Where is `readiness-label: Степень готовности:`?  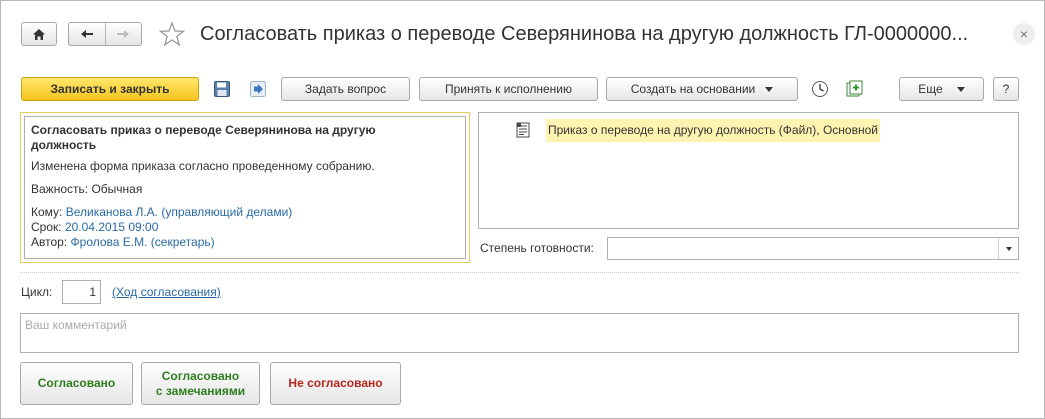
readiness-label: Степень готовности: is located at coordinates (537, 248).